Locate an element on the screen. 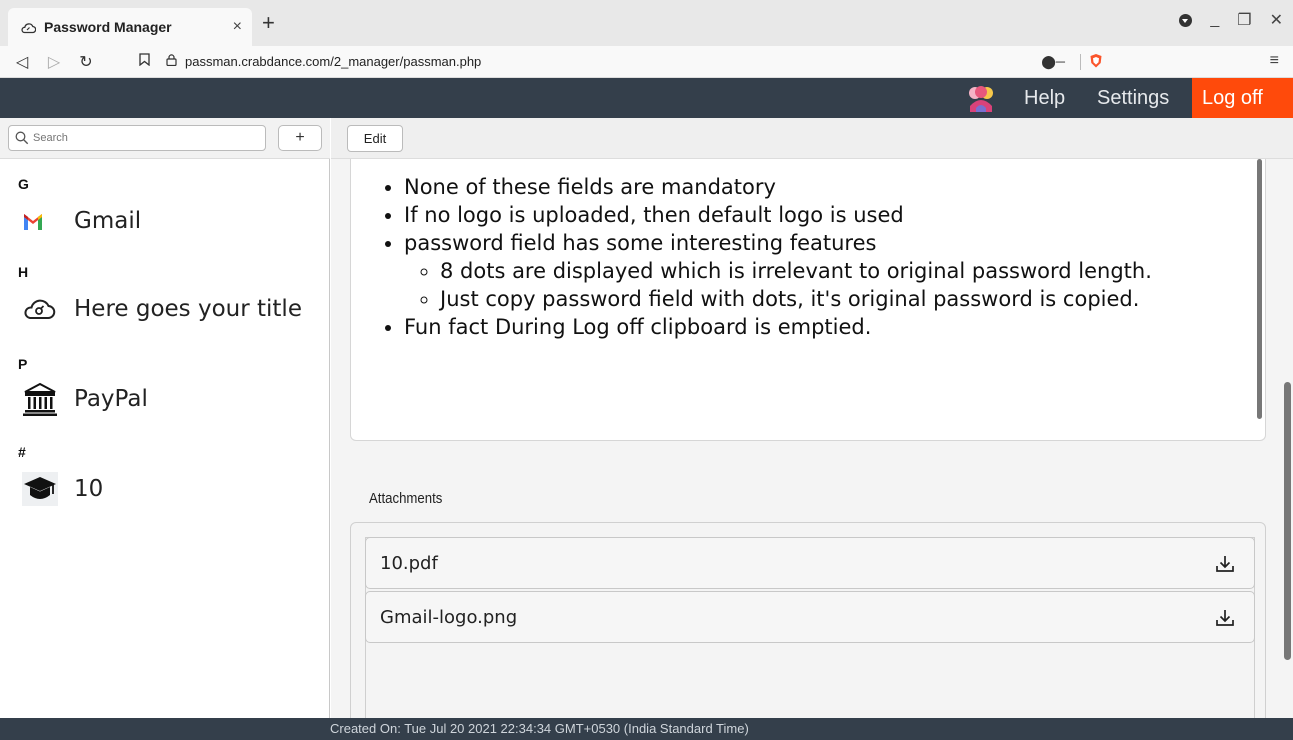 The width and height of the screenshot is (1293, 740). sidebar-toolbar: + is located at coordinates (165, 138).